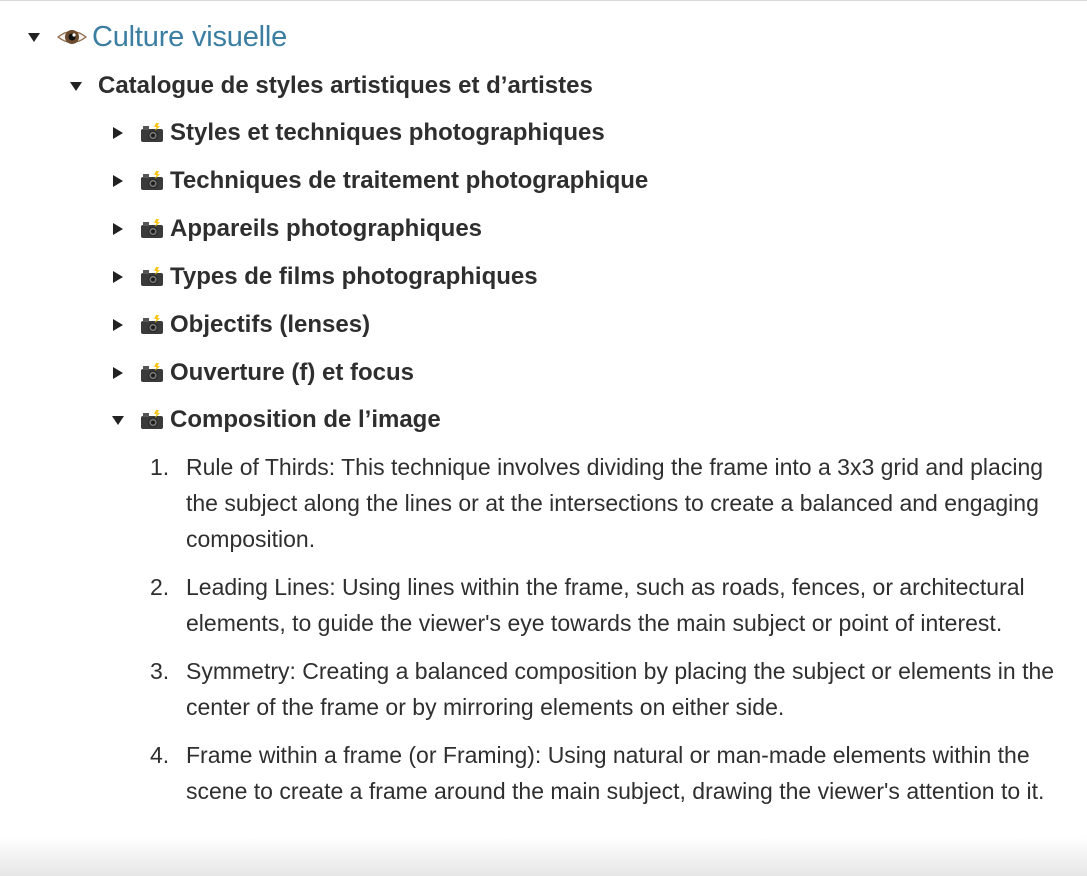 Image resolution: width=1087 pixels, height=876 pixels. Describe the element at coordinates (354, 277) in the screenshot. I see `section-label: Types de films photographiques` at that location.